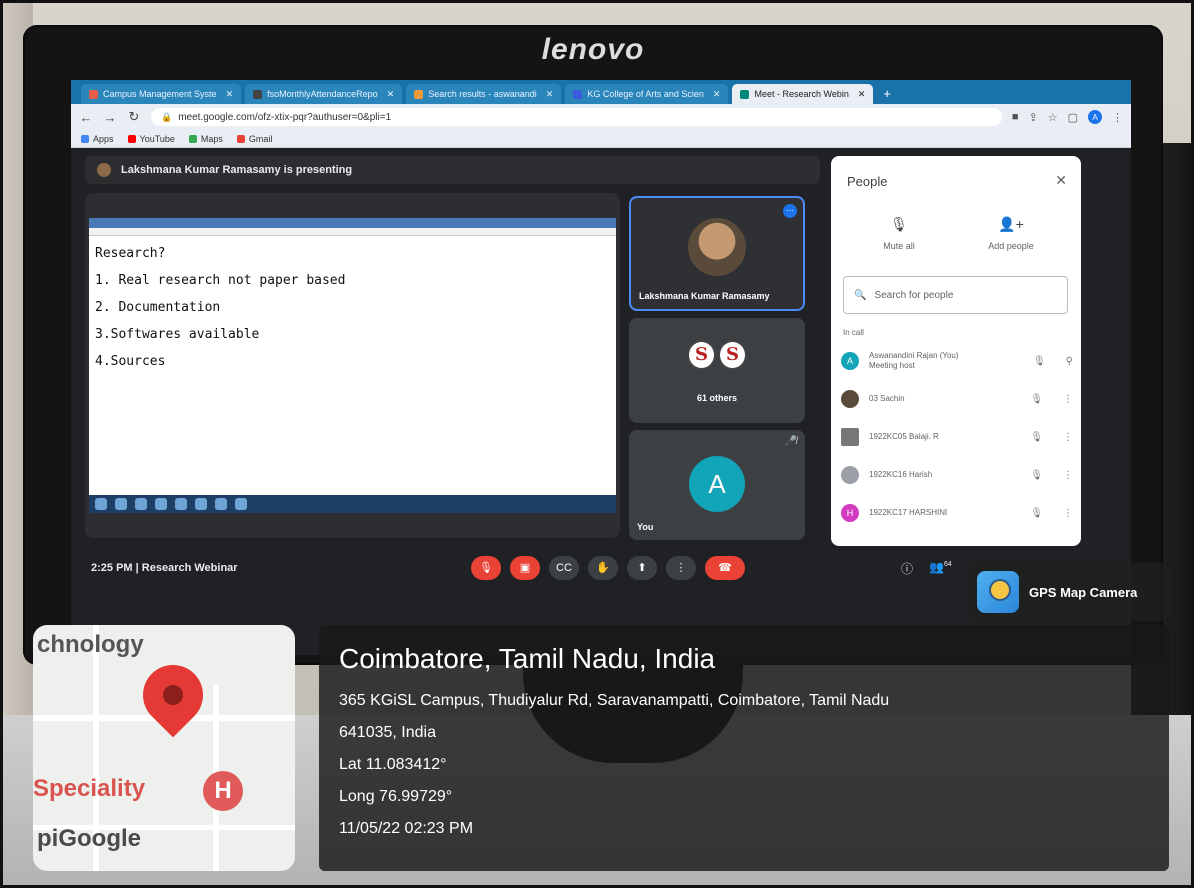 The width and height of the screenshot is (1194, 888). Describe the element at coordinates (790, 441) in the screenshot. I see `mic-off-icon: 🎤̸` at that location.